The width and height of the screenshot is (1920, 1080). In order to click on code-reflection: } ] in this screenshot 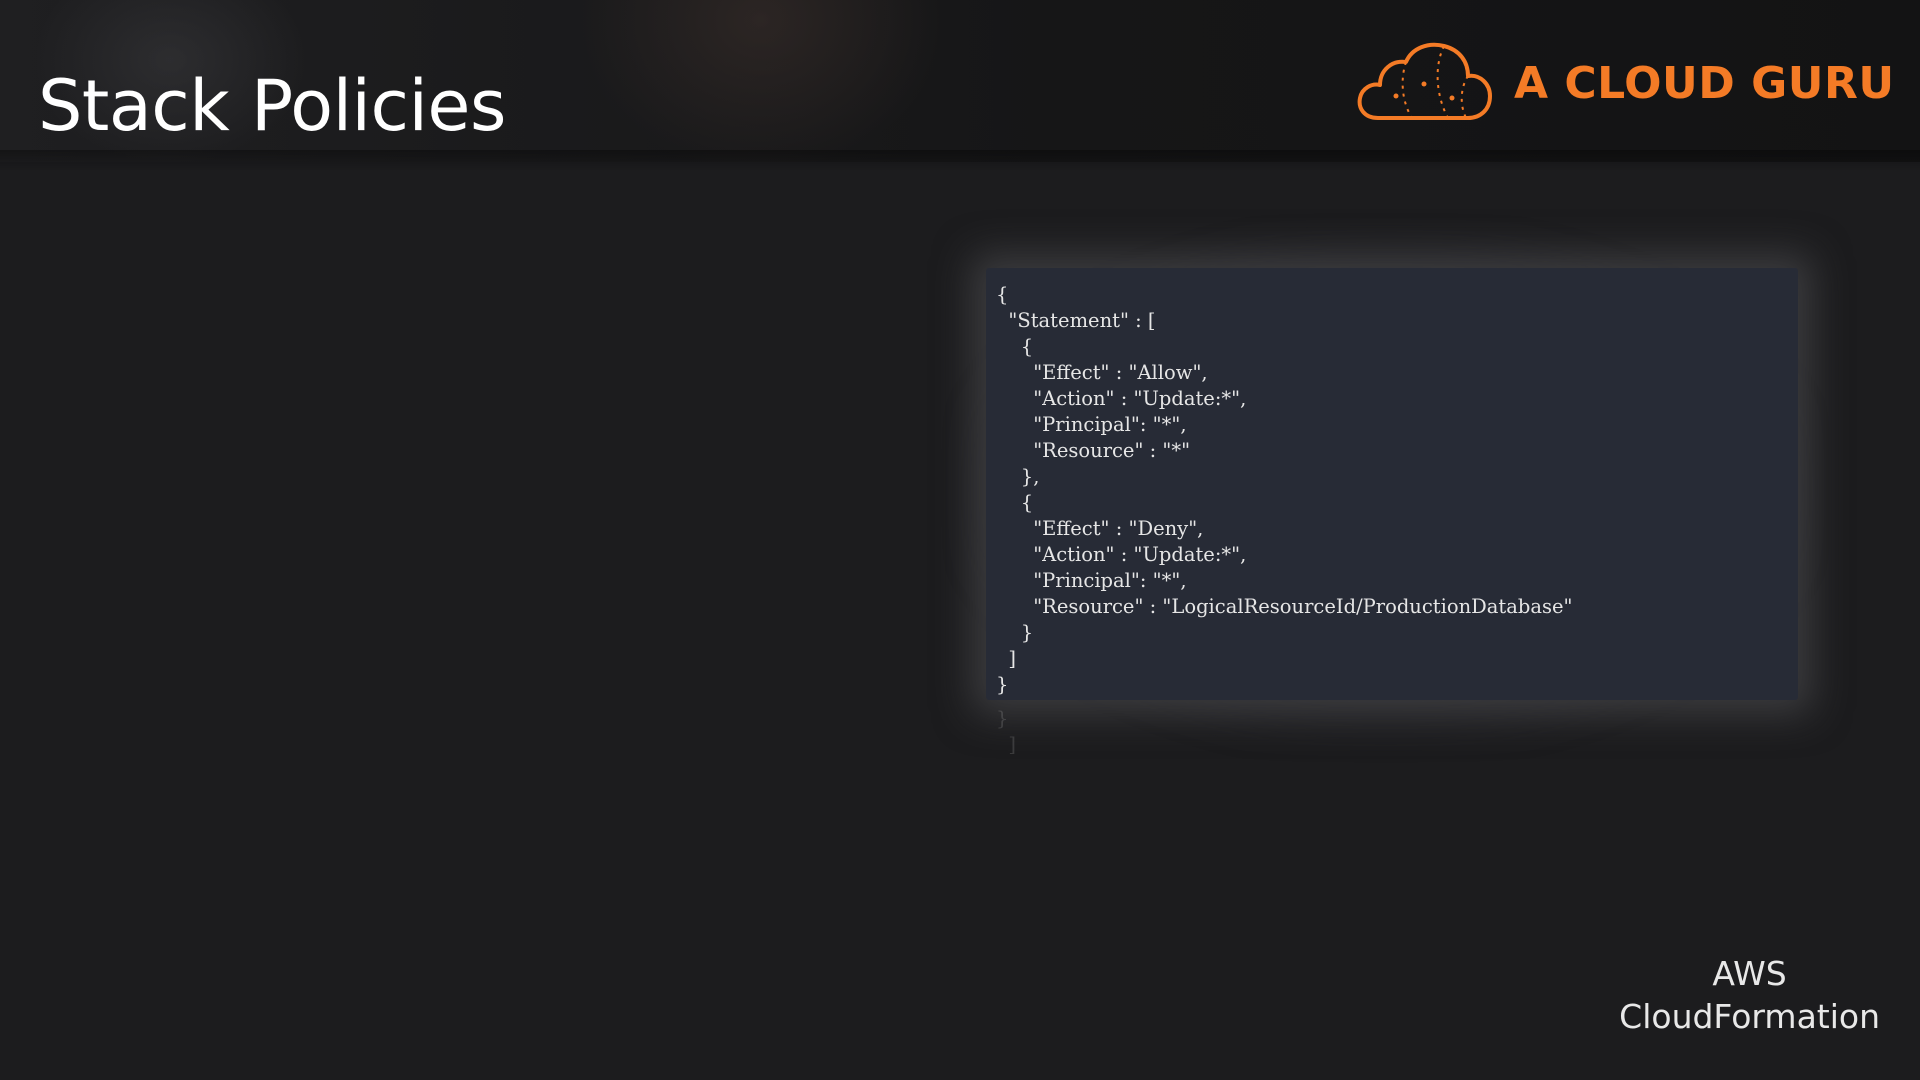, I will do `click(1006, 732)`.